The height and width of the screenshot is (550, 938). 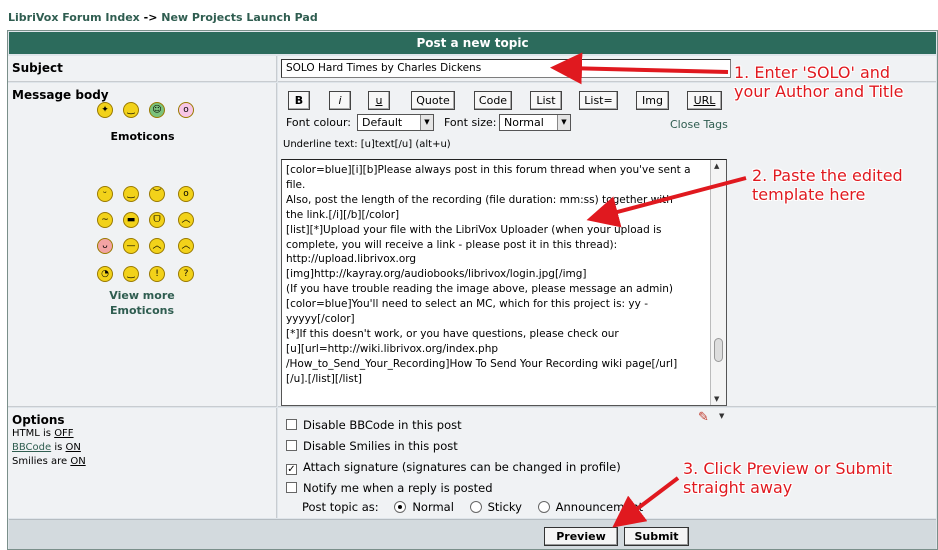 What do you see at coordinates (379, 100) in the screenshot?
I see `underline-button: u` at bounding box center [379, 100].